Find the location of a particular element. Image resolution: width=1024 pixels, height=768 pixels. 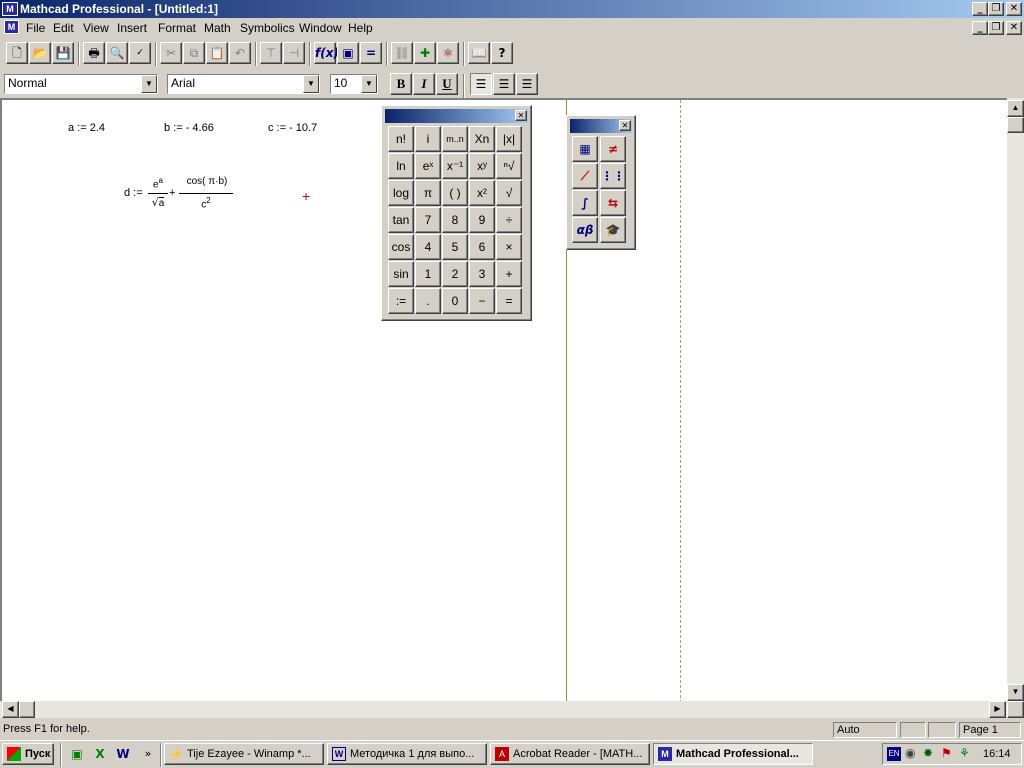

copy-icon: ⧉ is located at coordinates (194, 53).